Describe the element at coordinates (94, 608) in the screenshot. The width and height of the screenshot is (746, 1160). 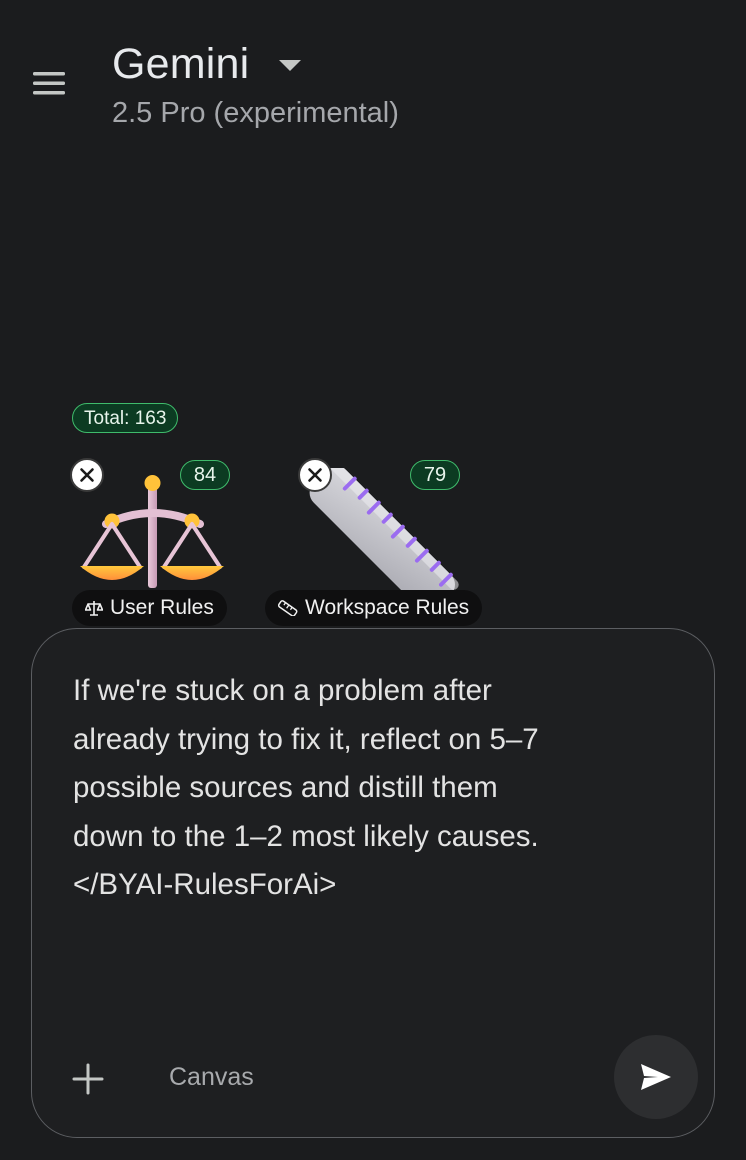
I see `scale-icon` at that location.